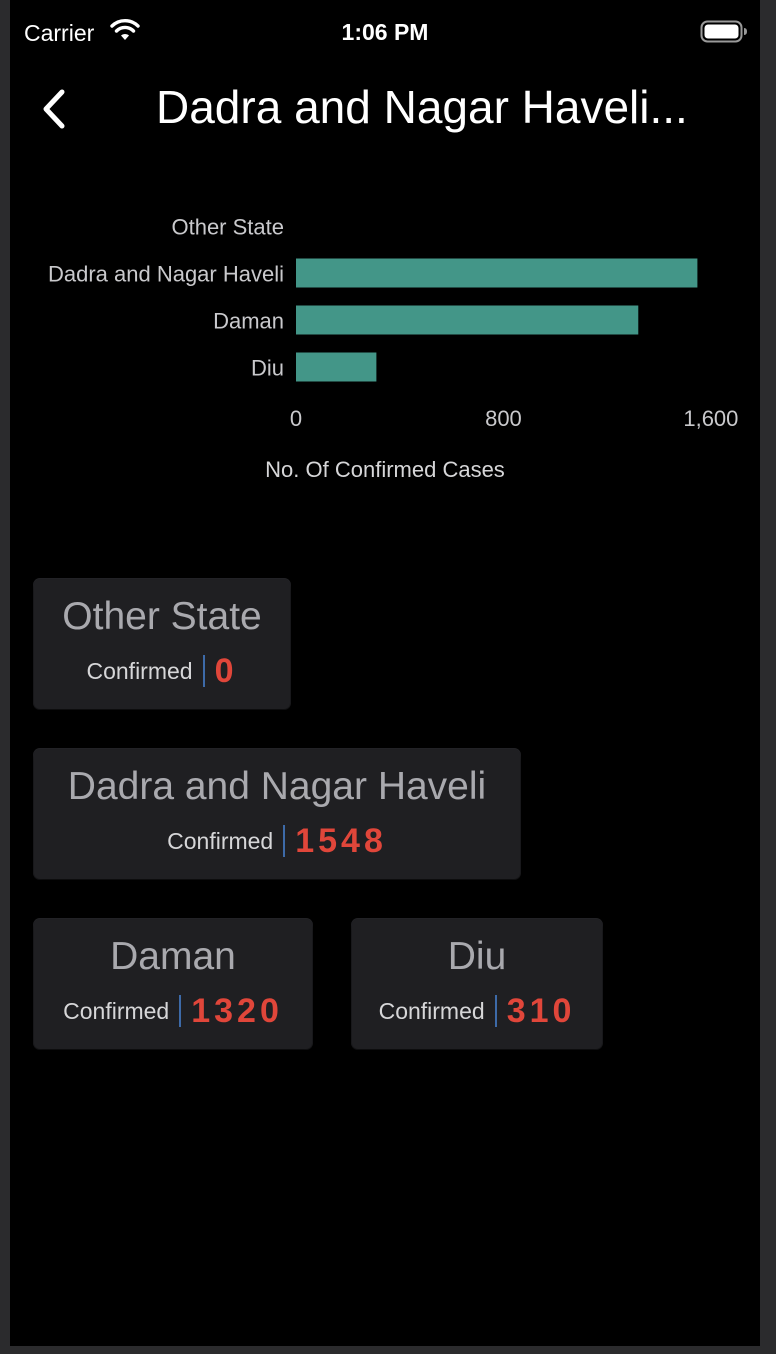 This screenshot has height=1354, width=776. Describe the element at coordinates (227, 227) in the screenshot. I see `category-label: Other State` at that location.